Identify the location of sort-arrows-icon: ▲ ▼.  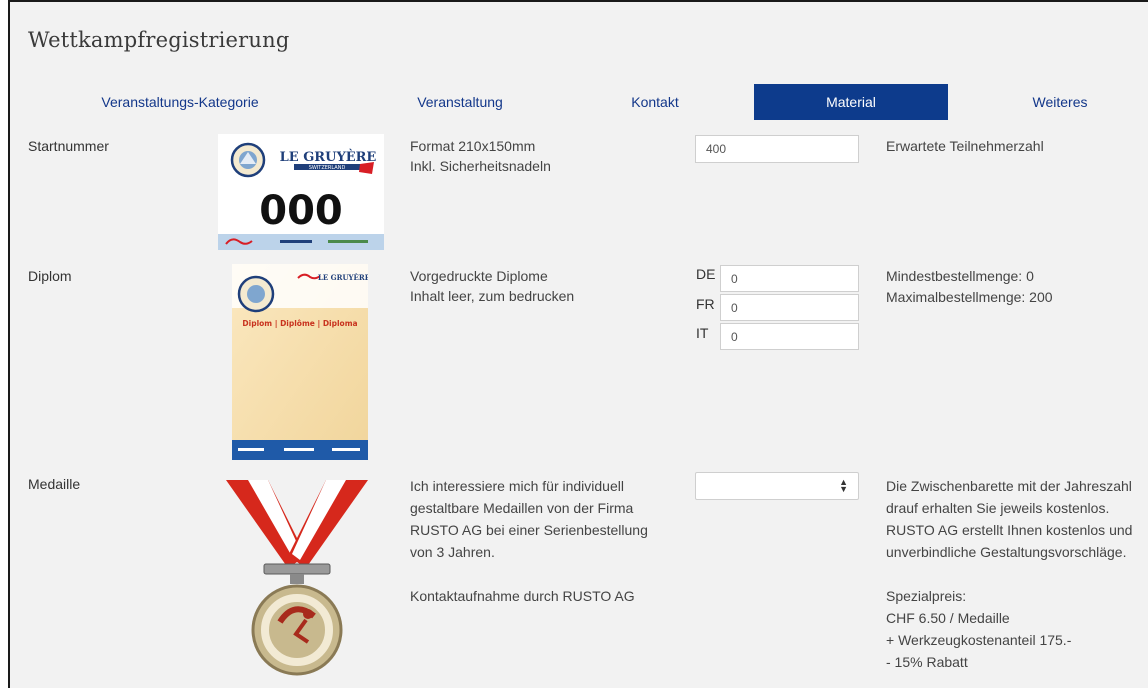
(843, 485).